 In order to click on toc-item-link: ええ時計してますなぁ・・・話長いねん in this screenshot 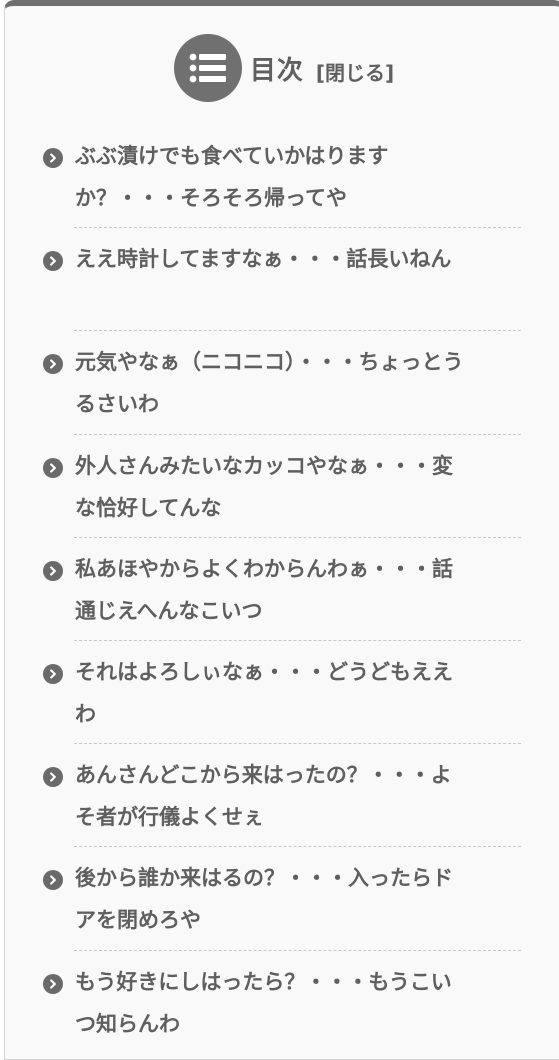, I will do `click(272, 259)`.